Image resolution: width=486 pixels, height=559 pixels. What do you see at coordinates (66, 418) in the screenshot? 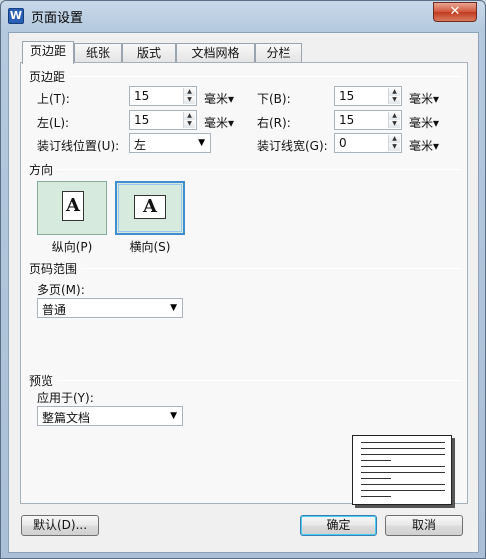
I see `apply-to-value: 整篇文档` at bounding box center [66, 418].